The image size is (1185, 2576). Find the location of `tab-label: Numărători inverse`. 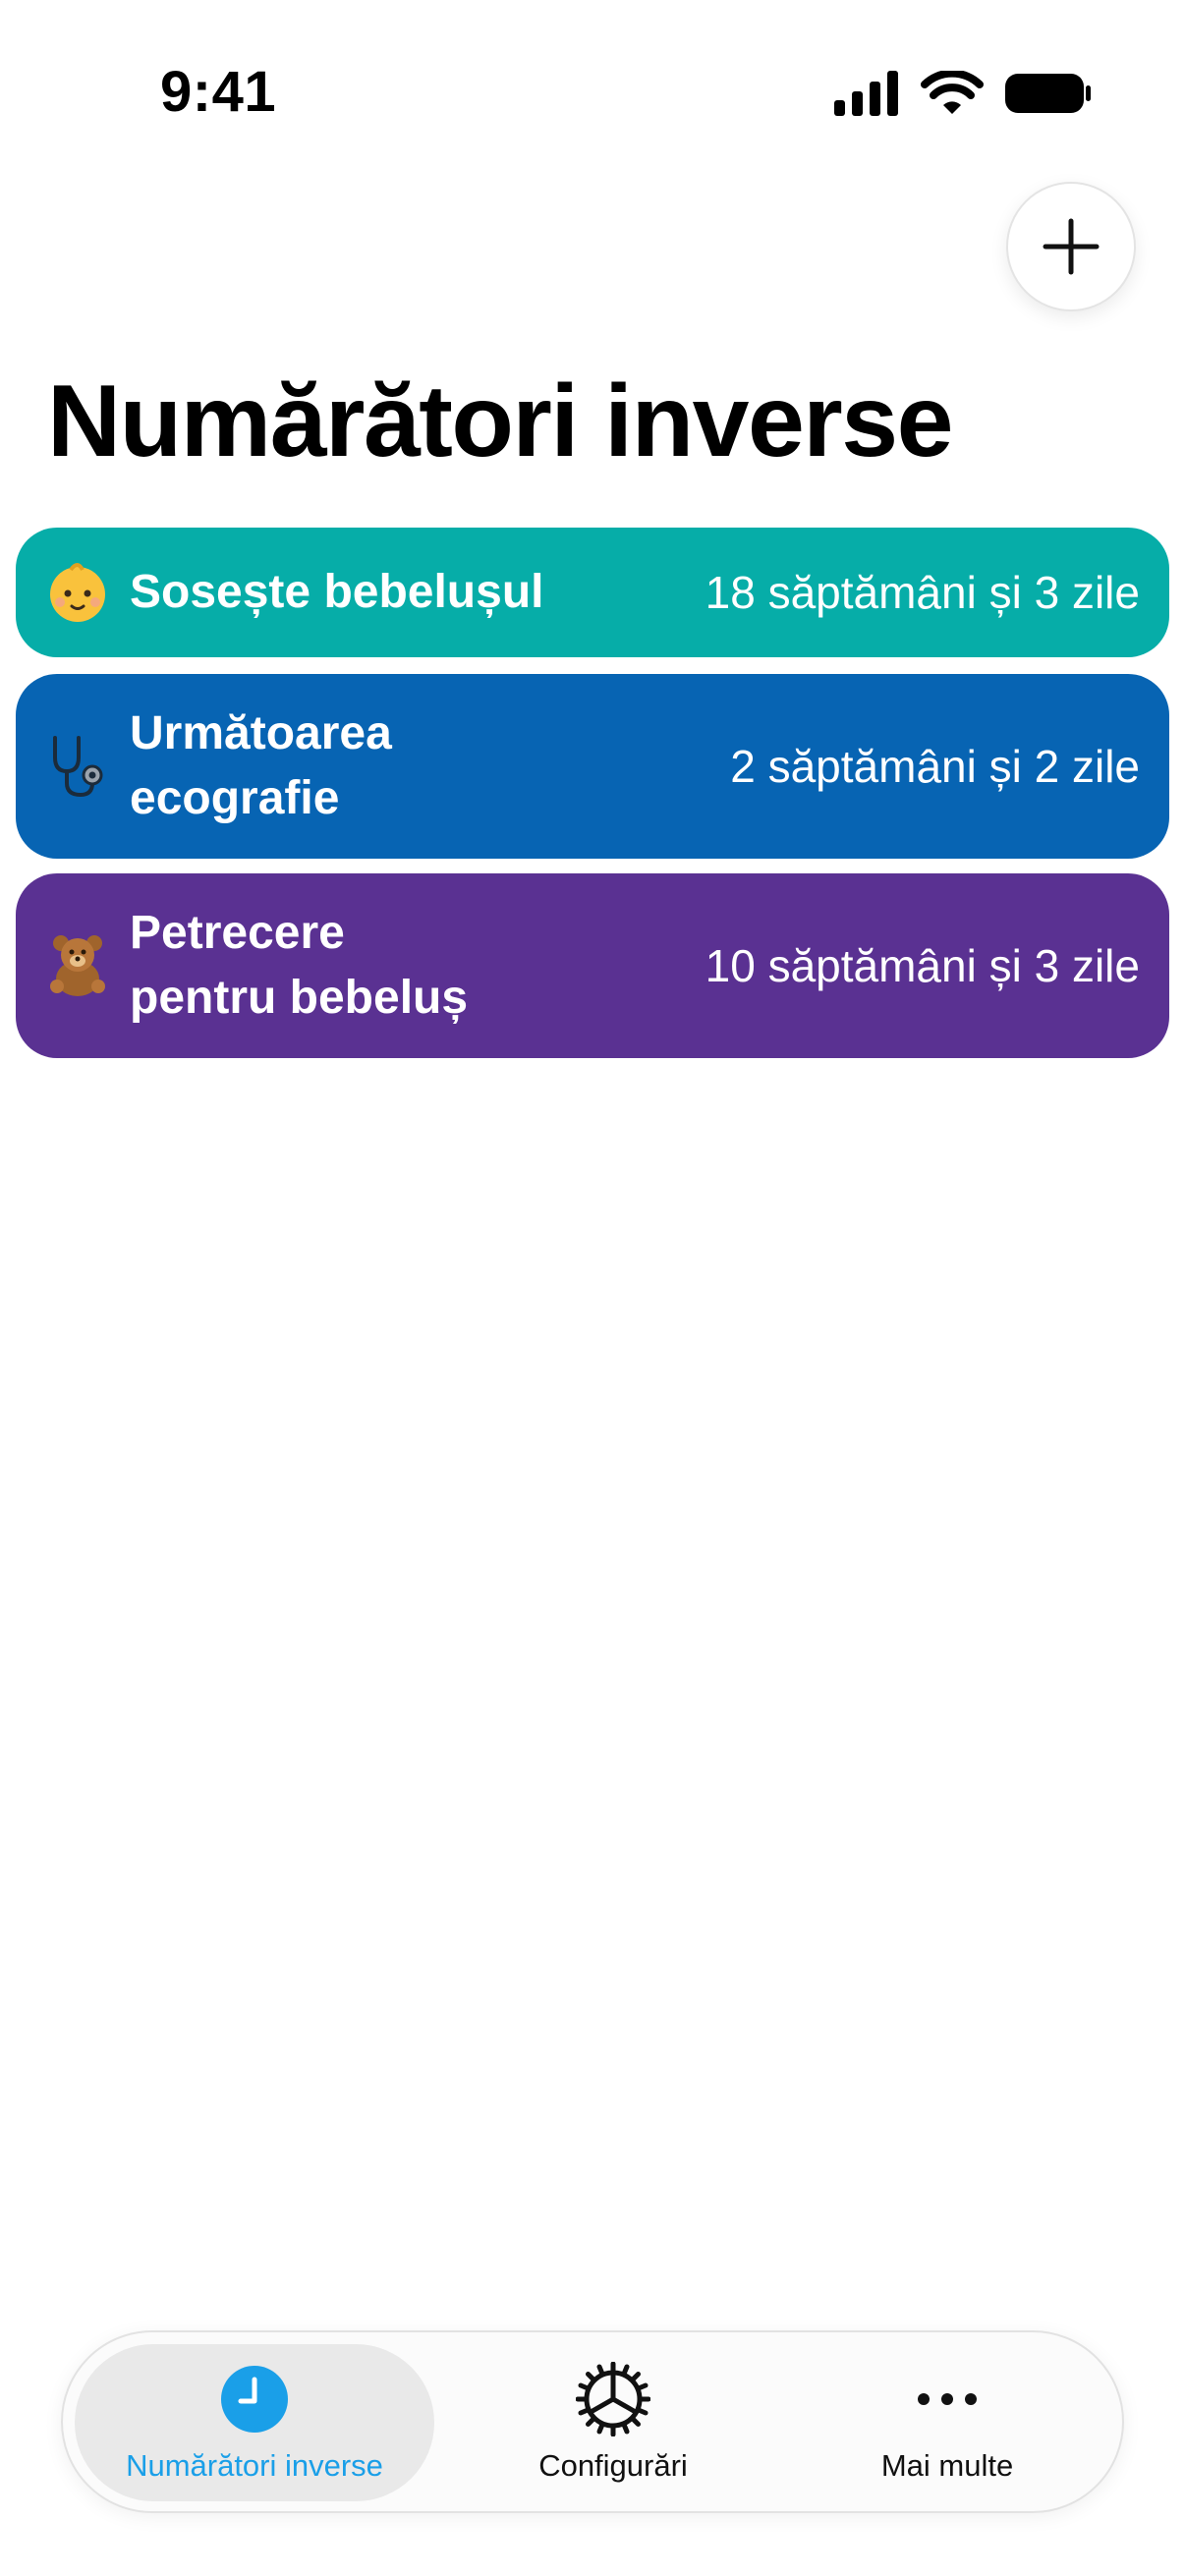

tab-label: Numărători inverse is located at coordinates (255, 2465).